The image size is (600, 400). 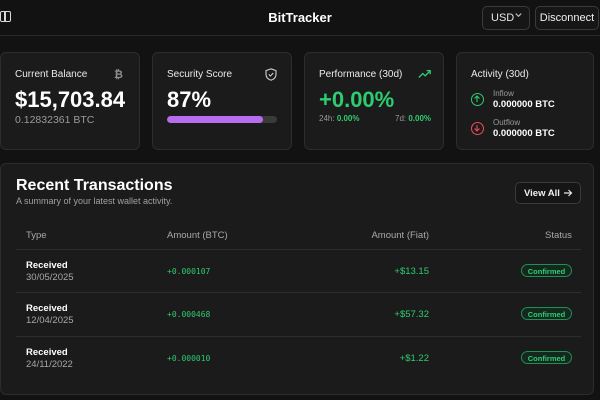 What do you see at coordinates (420, 118) in the screenshot?
I see `performance-7d-value: 0.00%` at bounding box center [420, 118].